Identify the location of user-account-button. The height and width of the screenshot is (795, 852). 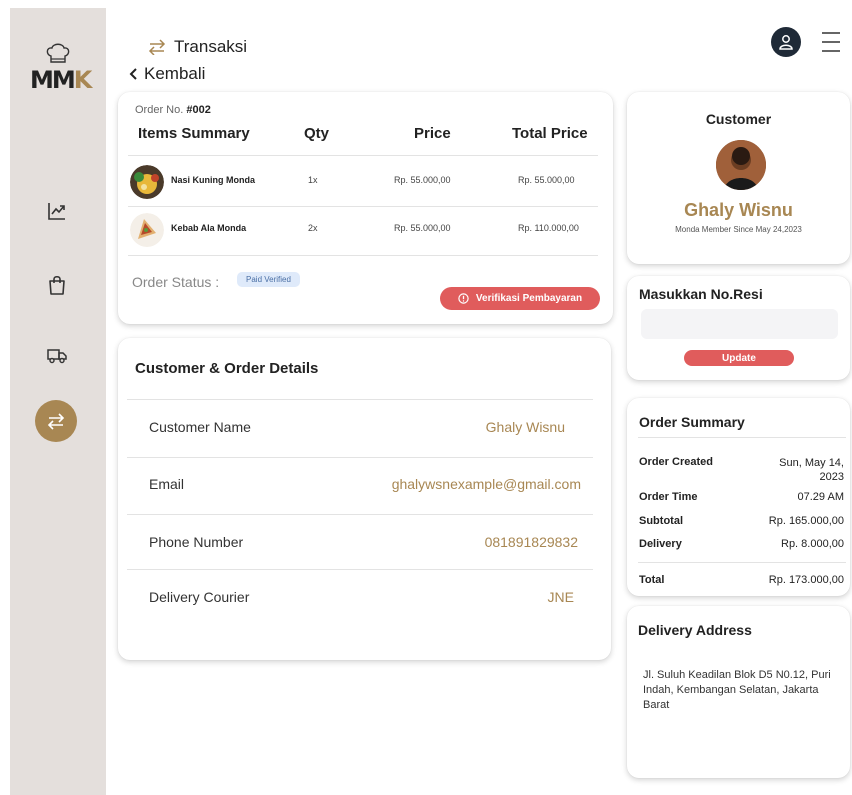
(786, 42).